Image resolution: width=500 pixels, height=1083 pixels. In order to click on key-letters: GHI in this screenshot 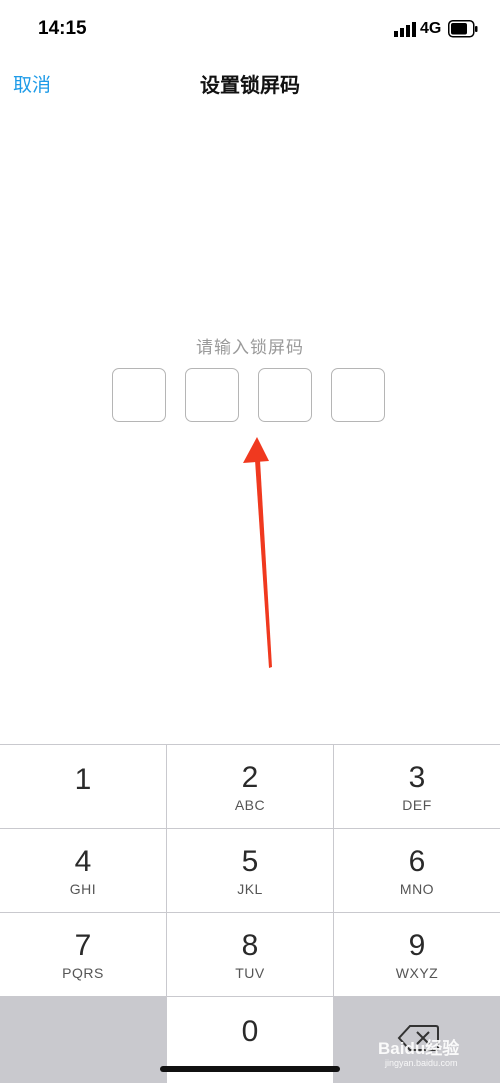, I will do `click(83, 889)`.